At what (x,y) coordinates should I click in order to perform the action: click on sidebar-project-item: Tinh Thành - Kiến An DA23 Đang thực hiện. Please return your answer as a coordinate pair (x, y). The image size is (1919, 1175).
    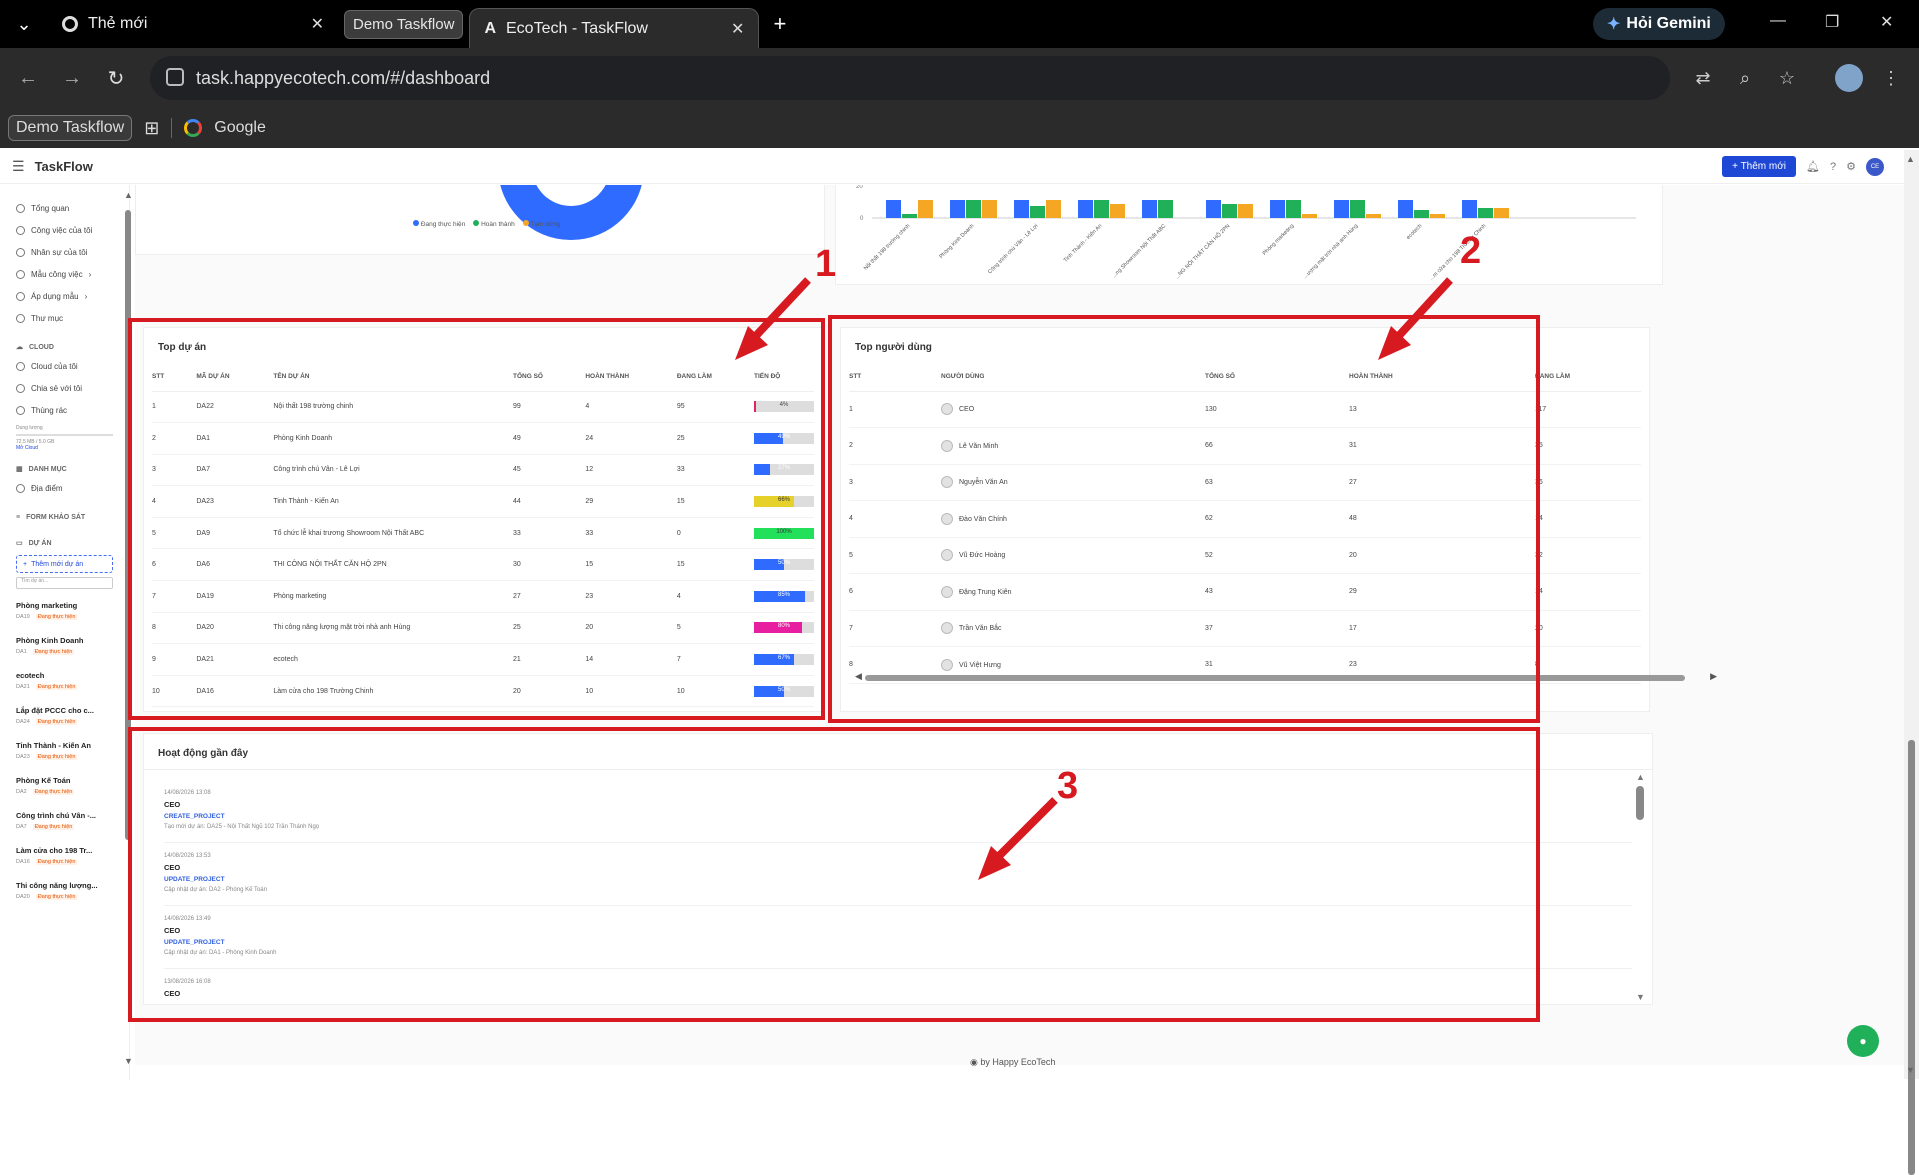
    Looking at the image, I should click on (64, 750).